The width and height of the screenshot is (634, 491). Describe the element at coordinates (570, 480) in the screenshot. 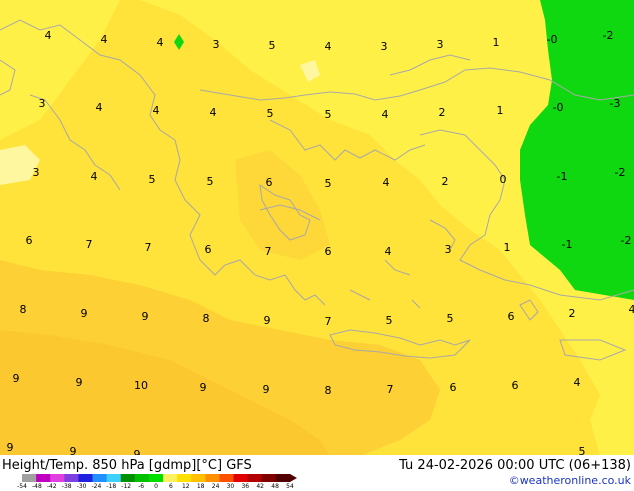

I see `credit-link: ©weatheronline.co.uk` at that location.